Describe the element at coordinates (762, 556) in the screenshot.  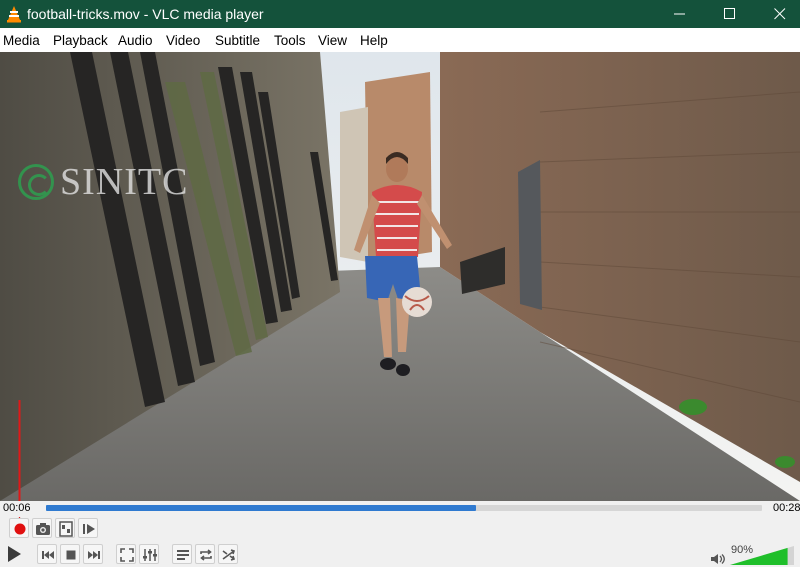
I see `volume-slider` at that location.